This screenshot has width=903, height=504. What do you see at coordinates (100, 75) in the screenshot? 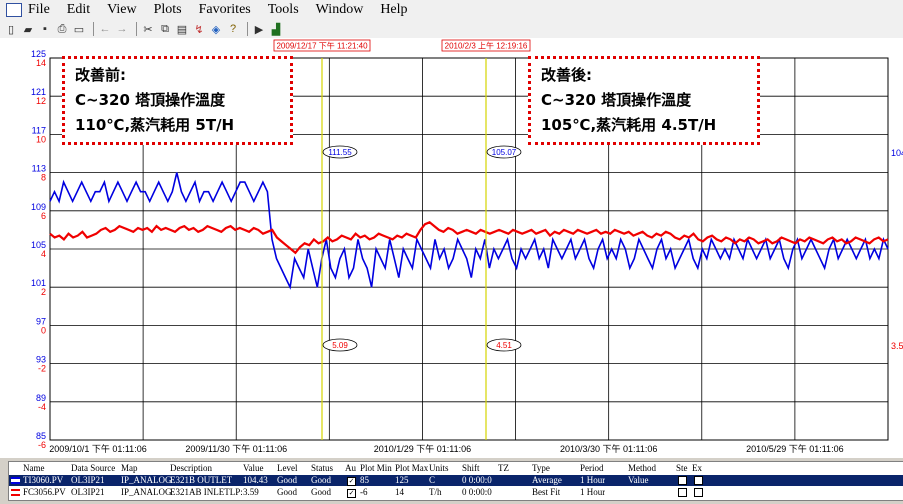
I see `annotation-before-title: 改善前:` at bounding box center [100, 75].